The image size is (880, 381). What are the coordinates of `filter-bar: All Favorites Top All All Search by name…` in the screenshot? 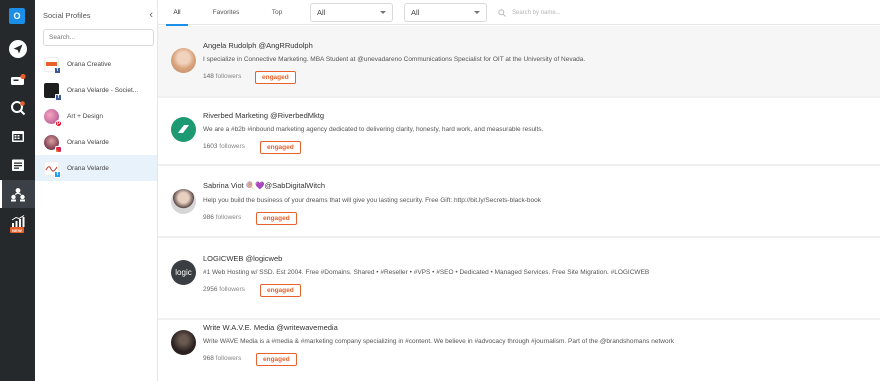 It's located at (519, 13).